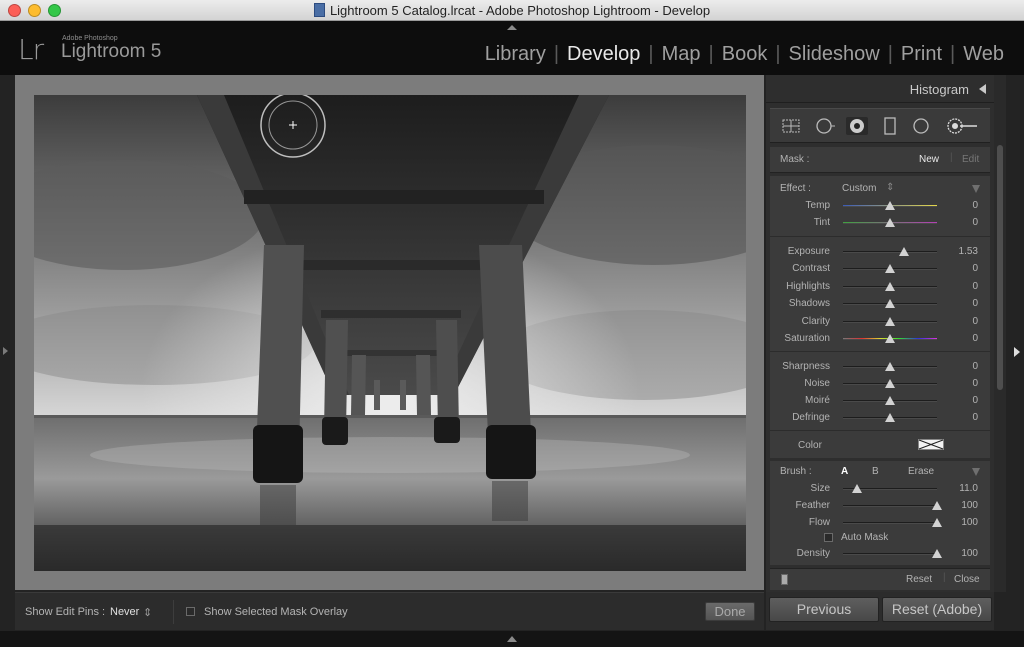 The width and height of the screenshot is (1024, 647). I want to click on panel-scrollbar, so click(1000, 333).